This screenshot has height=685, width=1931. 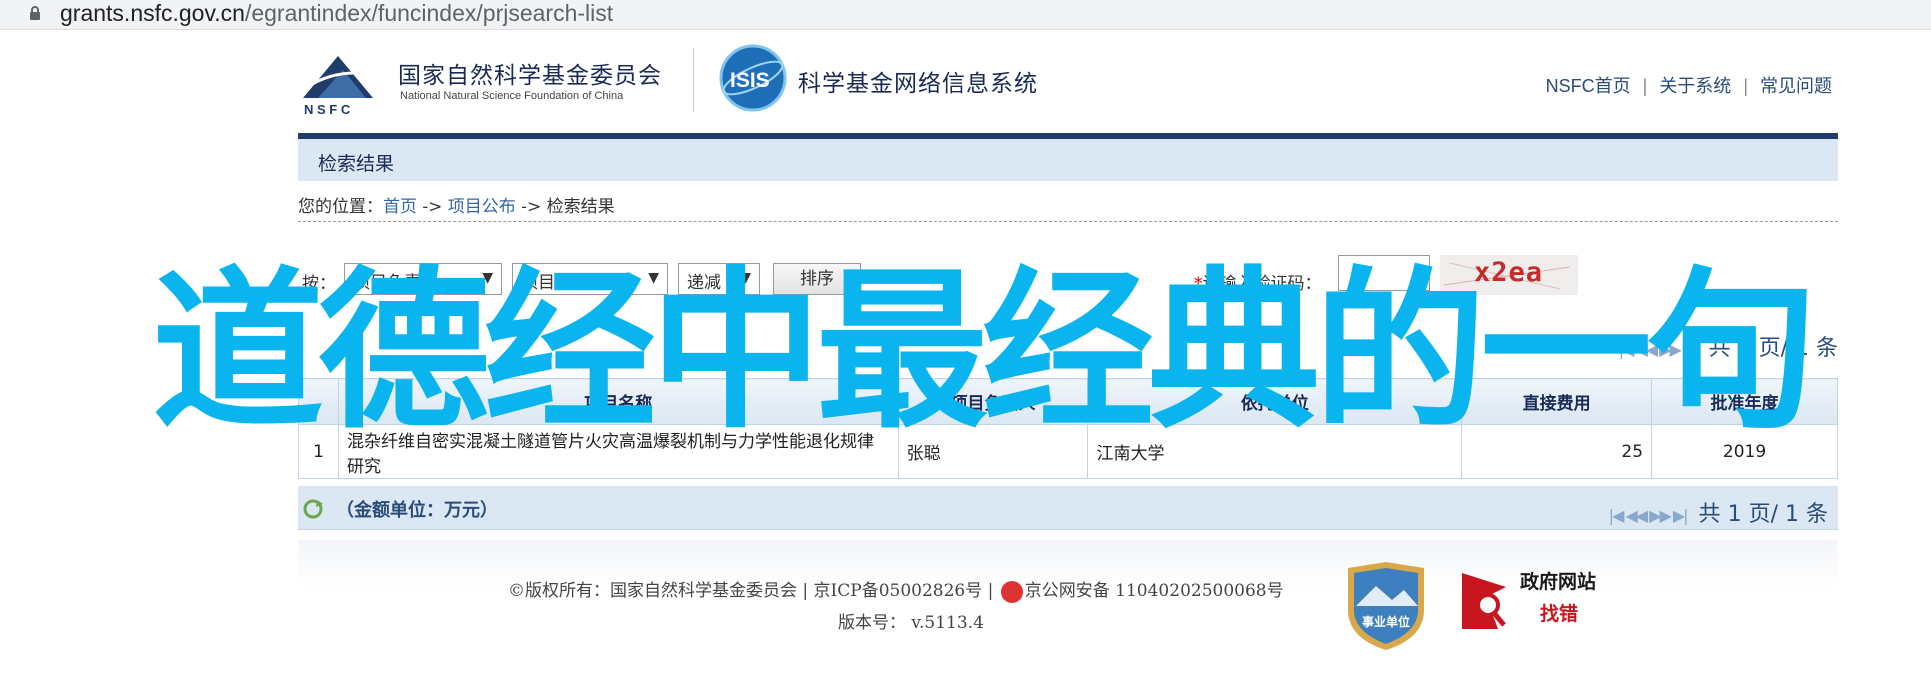 What do you see at coordinates (340, 207) in the screenshot?
I see `breadcrumb-prefix: 您的位置：` at bounding box center [340, 207].